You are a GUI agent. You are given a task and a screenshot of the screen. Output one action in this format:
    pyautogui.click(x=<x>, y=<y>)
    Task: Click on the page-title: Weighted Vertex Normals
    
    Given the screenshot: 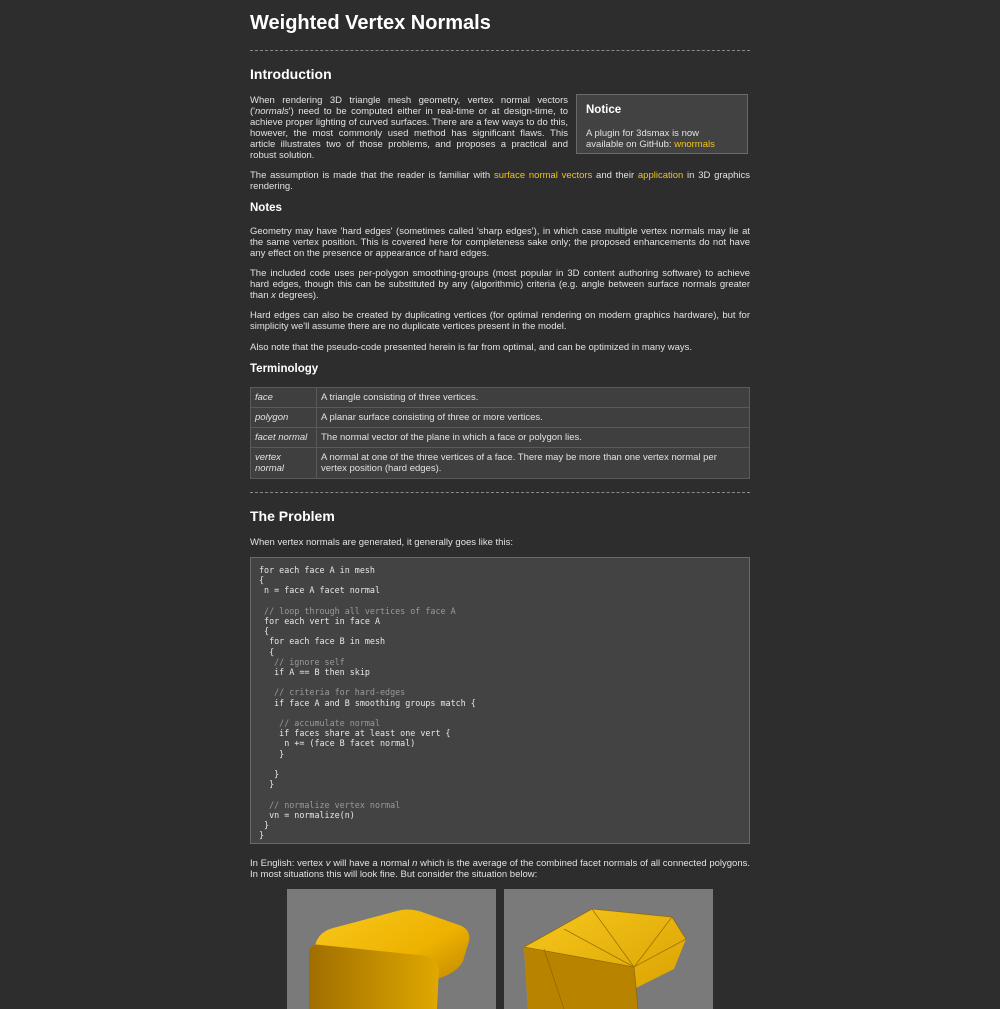 What is the action you would take?
    pyautogui.click(x=370, y=23)
    